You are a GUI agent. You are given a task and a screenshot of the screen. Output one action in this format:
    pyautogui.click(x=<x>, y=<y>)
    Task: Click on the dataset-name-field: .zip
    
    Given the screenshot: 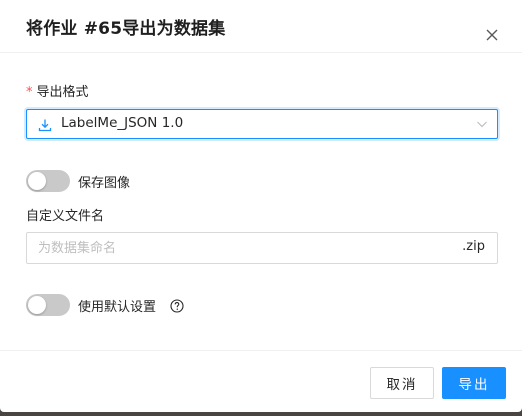 What is the action you would take?
    pyautogui.click(x=262, y=248)
    